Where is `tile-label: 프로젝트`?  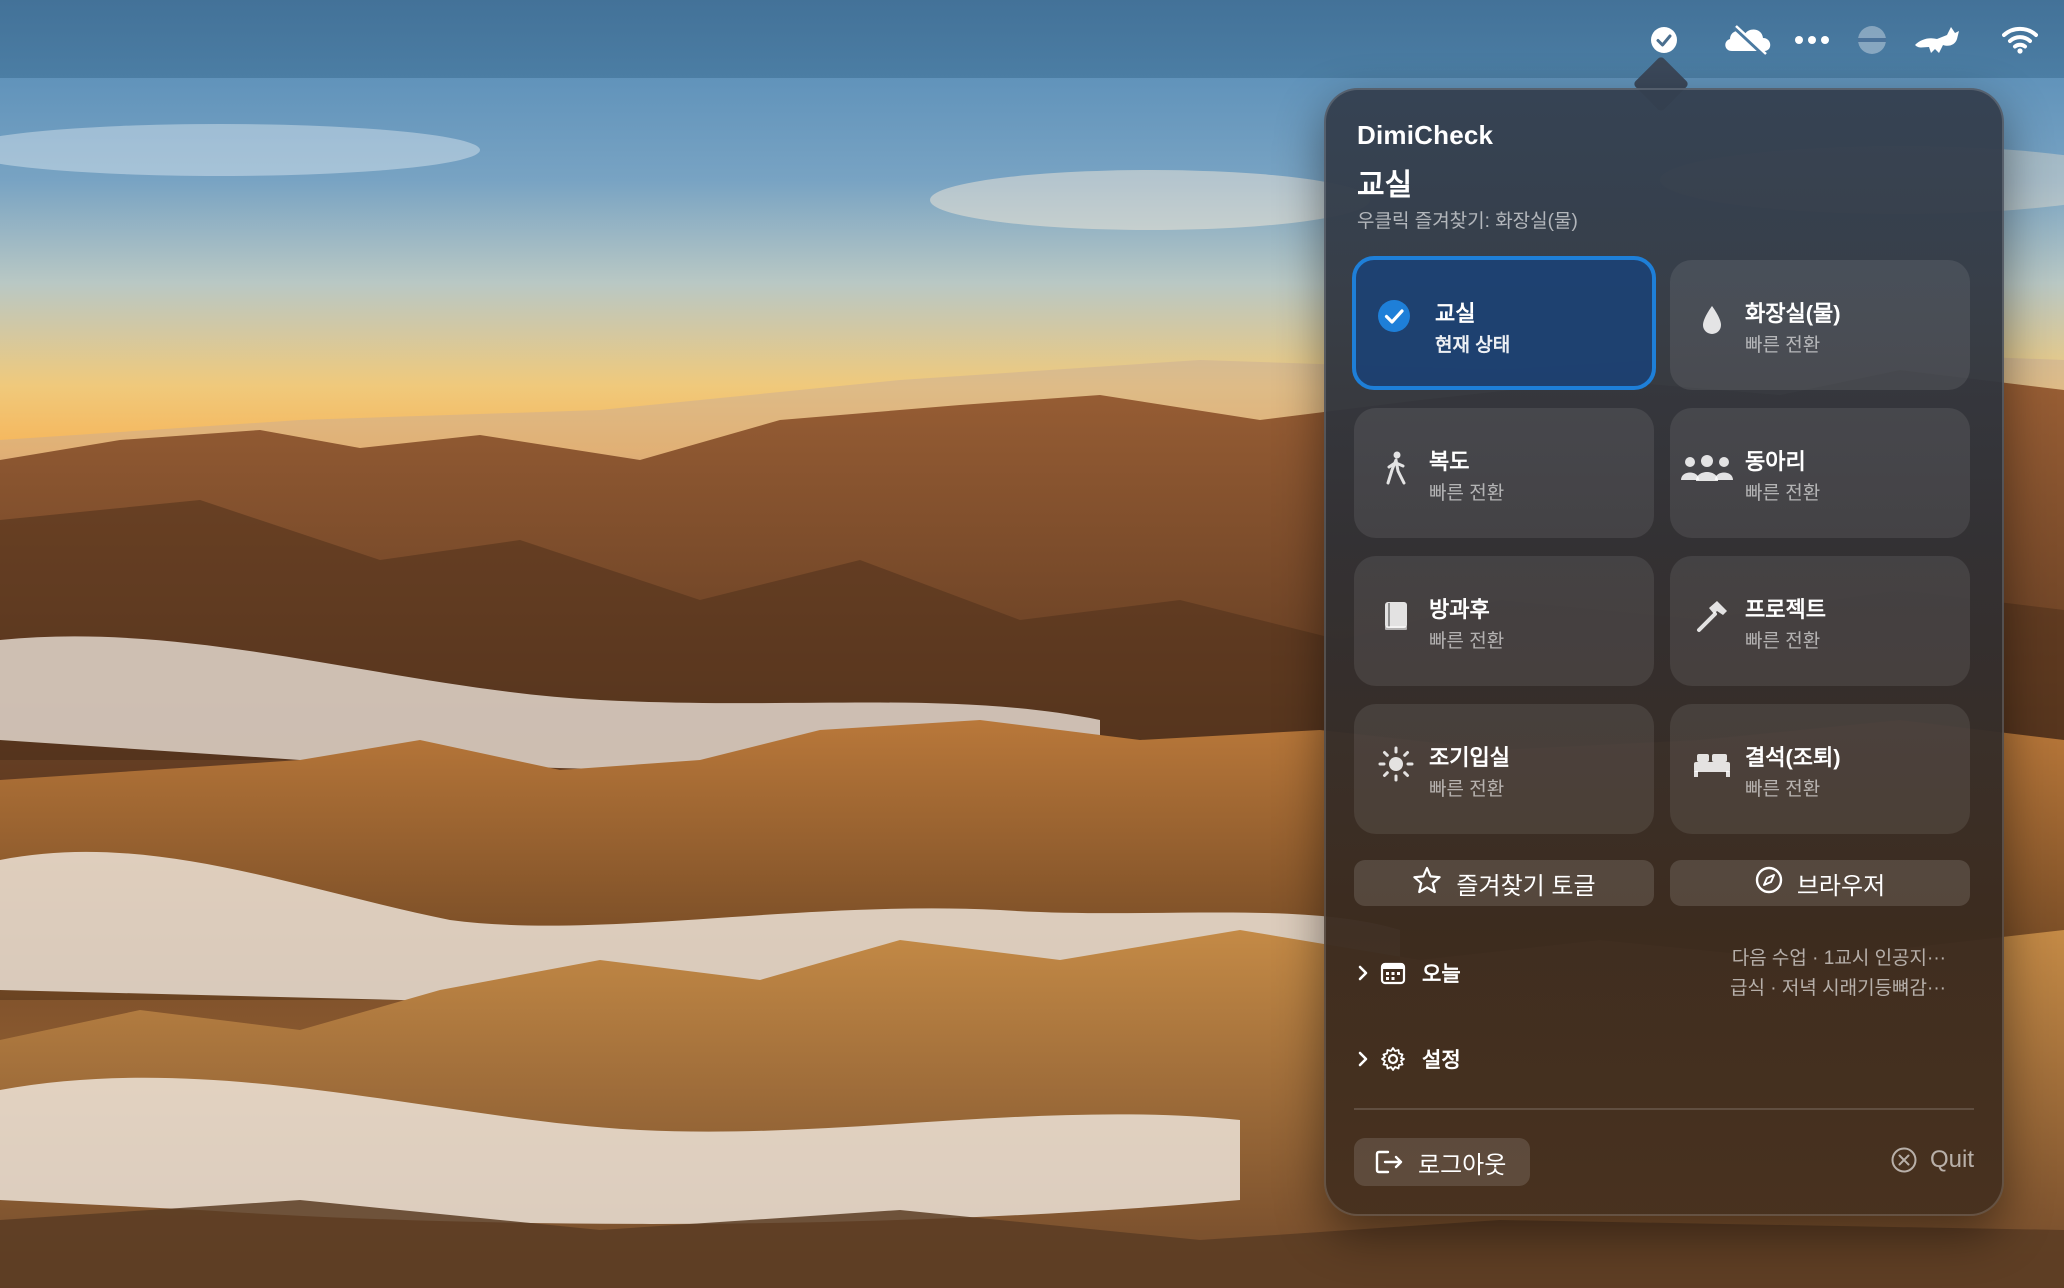
tile-label: 프로젝트 is located at coordinates (1785, 609).